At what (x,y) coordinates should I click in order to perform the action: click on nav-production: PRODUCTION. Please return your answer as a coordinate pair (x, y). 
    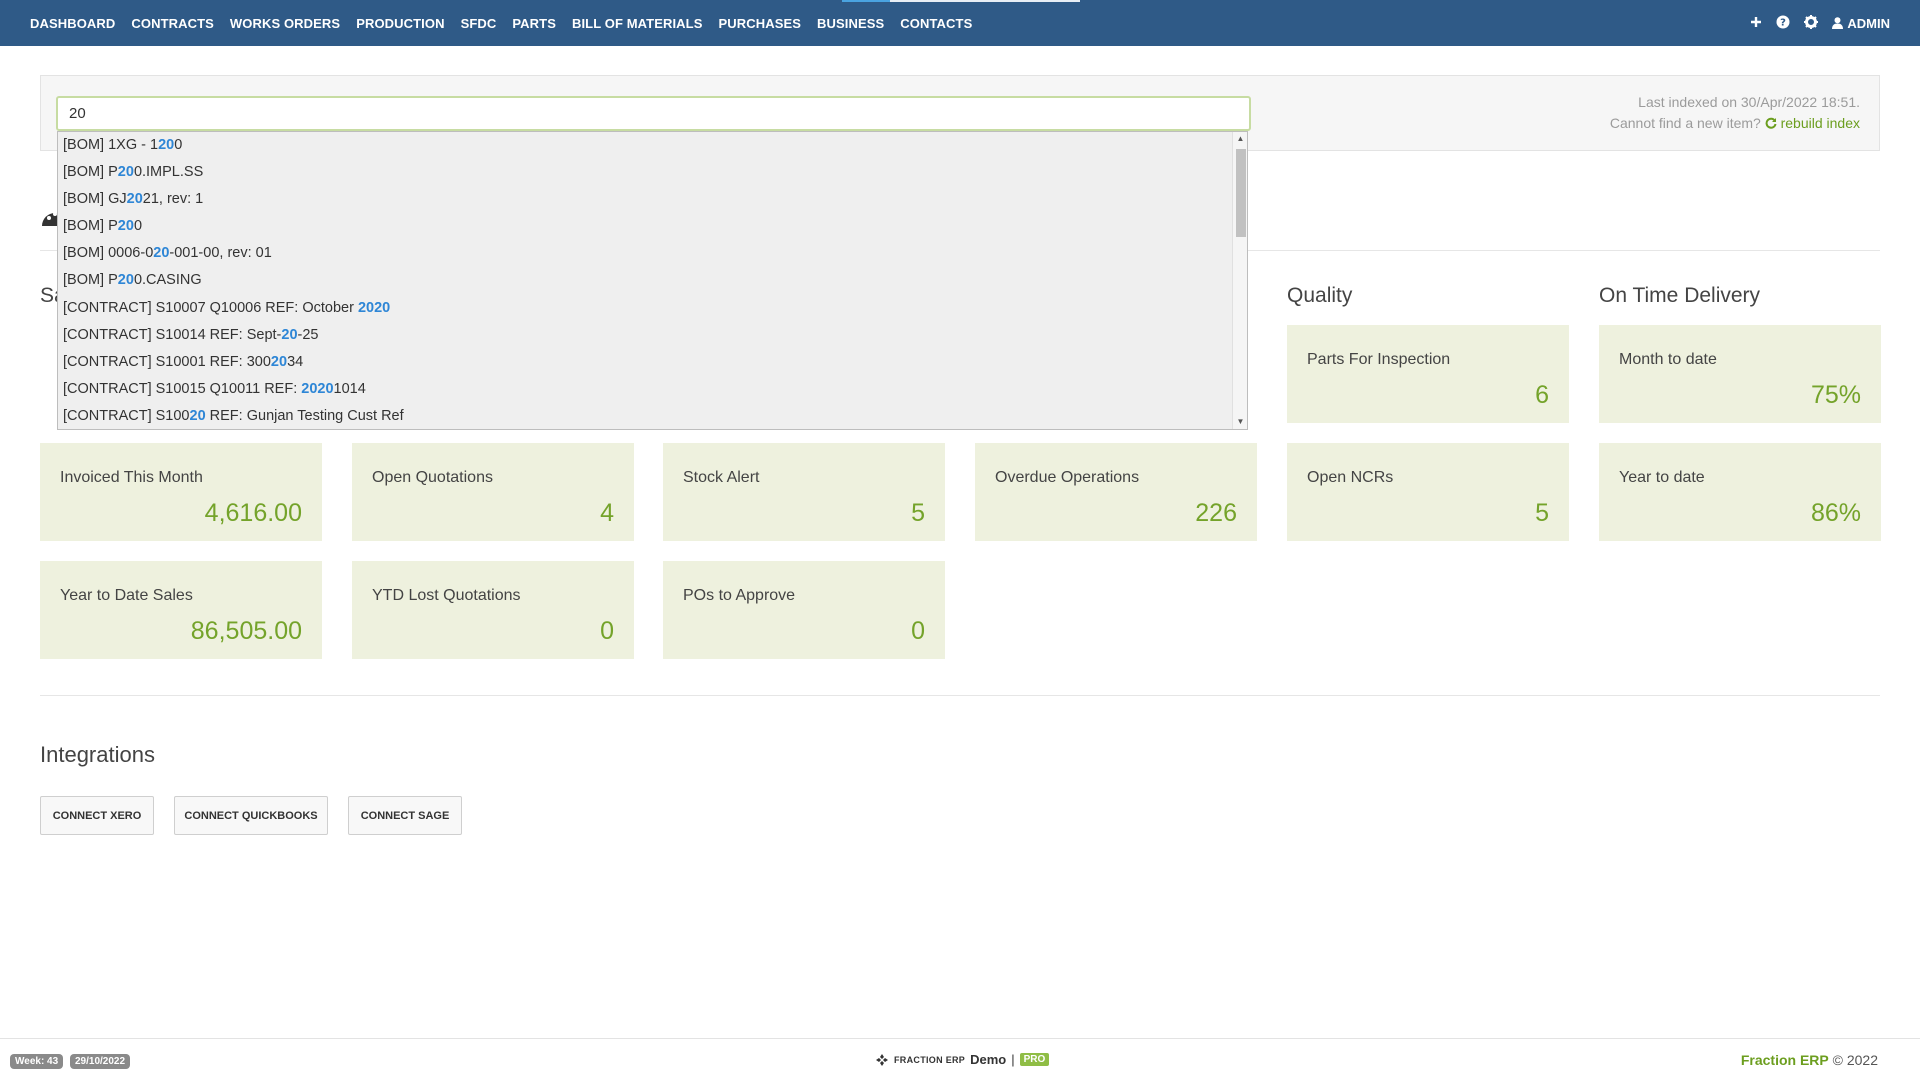
    Looking at the image, I should click on (400, 23).